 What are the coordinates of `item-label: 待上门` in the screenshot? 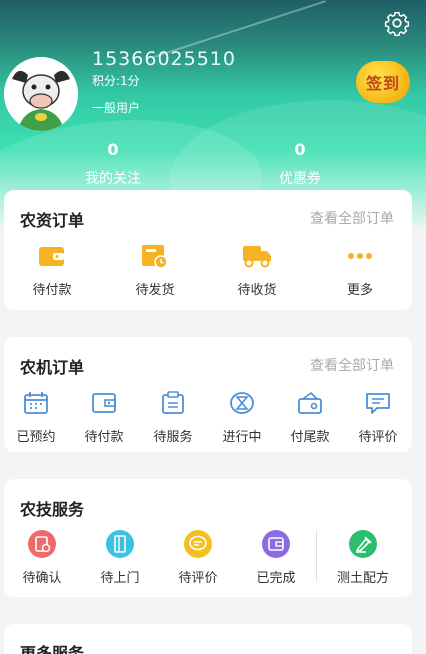 It's located at (120, 578).